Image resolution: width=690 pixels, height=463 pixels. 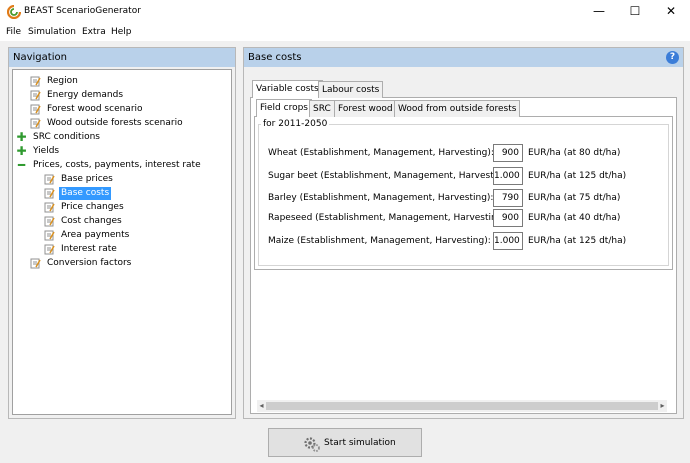 I want to click on tab-src: SRC, so click(x=322, y=108).